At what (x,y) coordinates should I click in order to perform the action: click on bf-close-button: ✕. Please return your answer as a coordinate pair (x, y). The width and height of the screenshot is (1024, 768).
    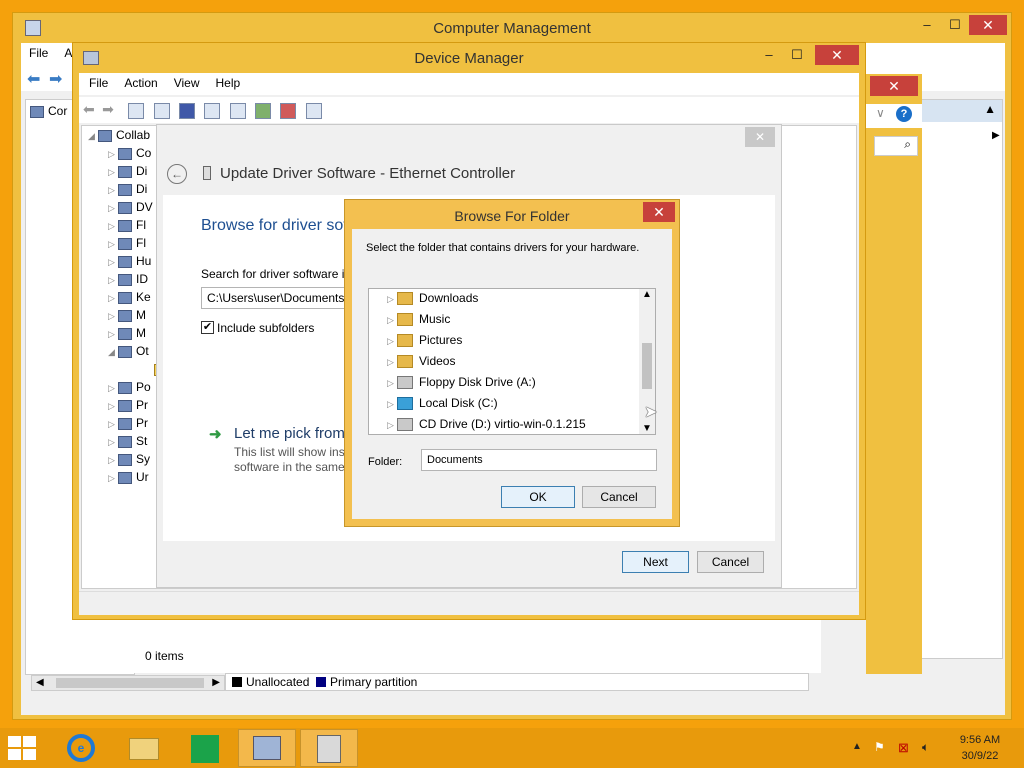
    Looking at the image, I should click on (659, 212).